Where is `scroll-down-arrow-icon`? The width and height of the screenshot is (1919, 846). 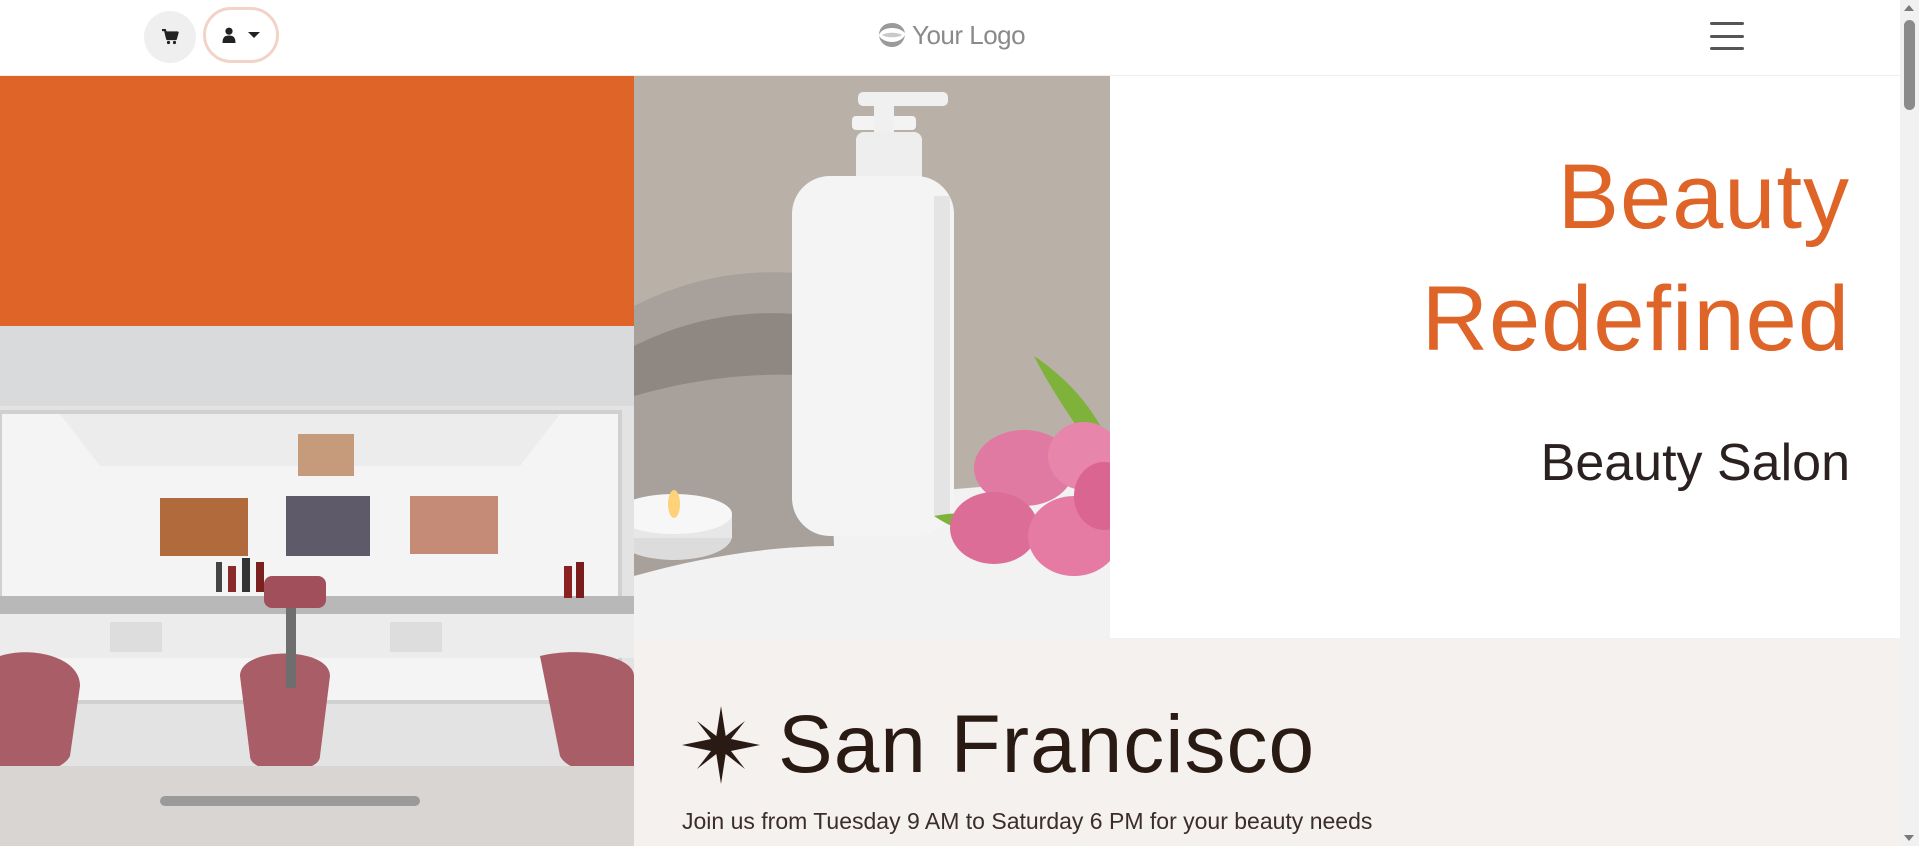
scroll-down-arrow-icon is located at coordinates (1909, 838).